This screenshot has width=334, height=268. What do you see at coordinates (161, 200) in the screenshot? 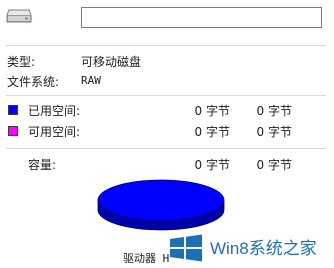
I see `pie-disc-top` at bounding box center [161, 200].